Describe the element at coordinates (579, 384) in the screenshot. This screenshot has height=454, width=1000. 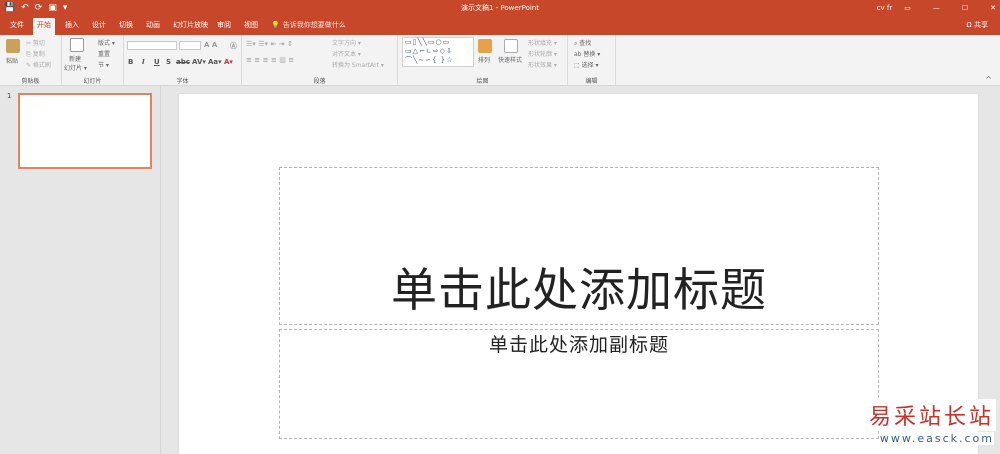
I see `subtitle-placeholder: 单击此处添加副标题` at that location.